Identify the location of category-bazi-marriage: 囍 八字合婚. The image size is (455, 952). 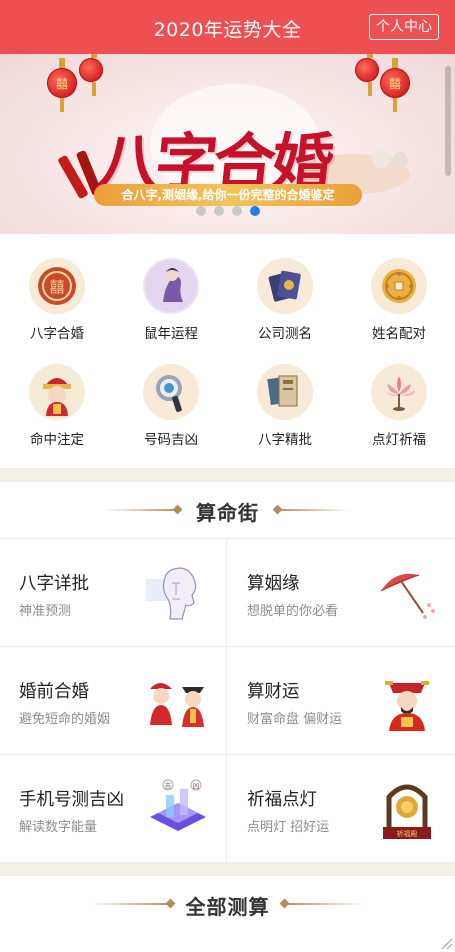
(57, 291).